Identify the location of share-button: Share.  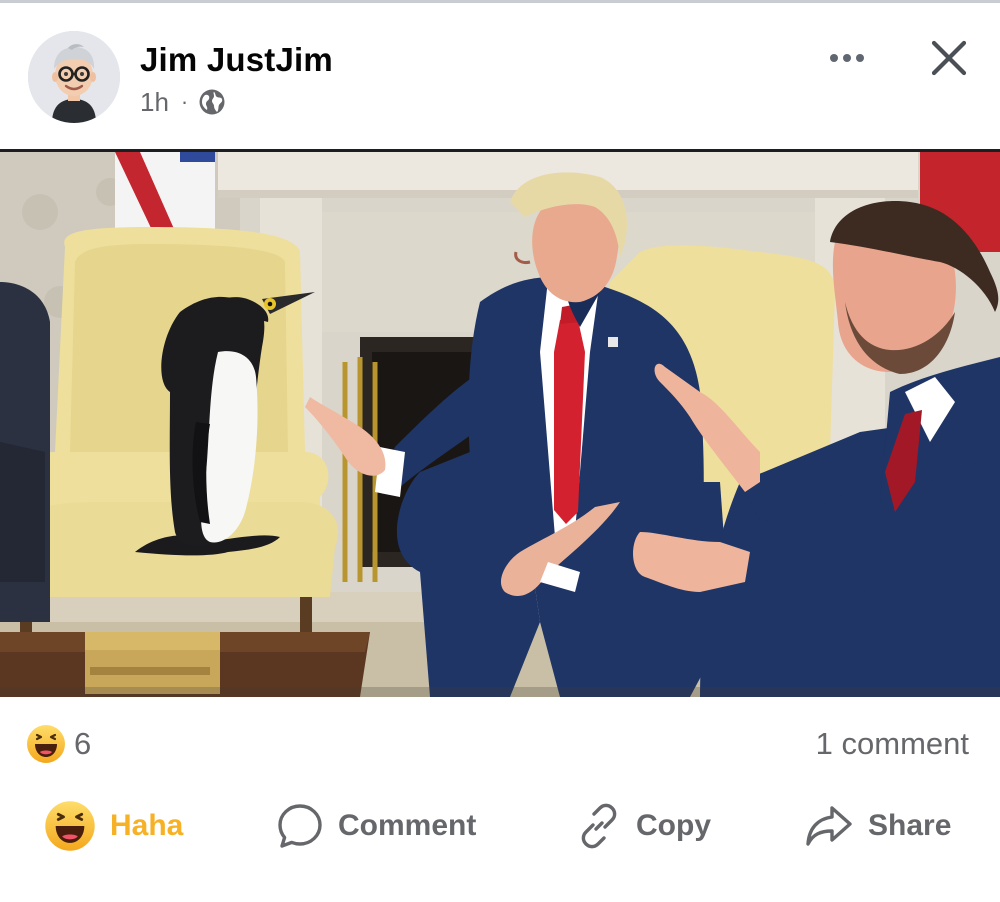
(877, 826).